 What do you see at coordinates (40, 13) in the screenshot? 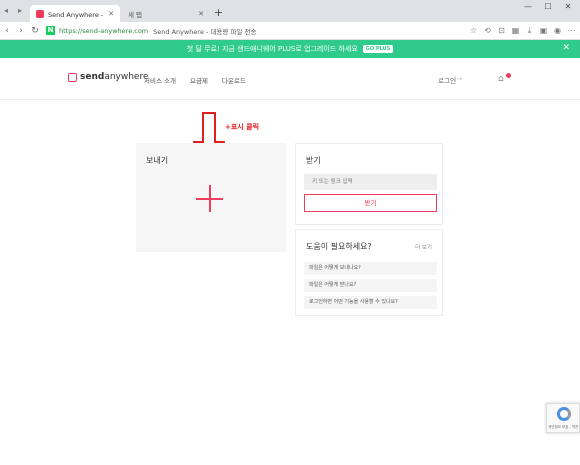
I see `sendanywhere-favicon-icon` at bounding box center [40, 13].